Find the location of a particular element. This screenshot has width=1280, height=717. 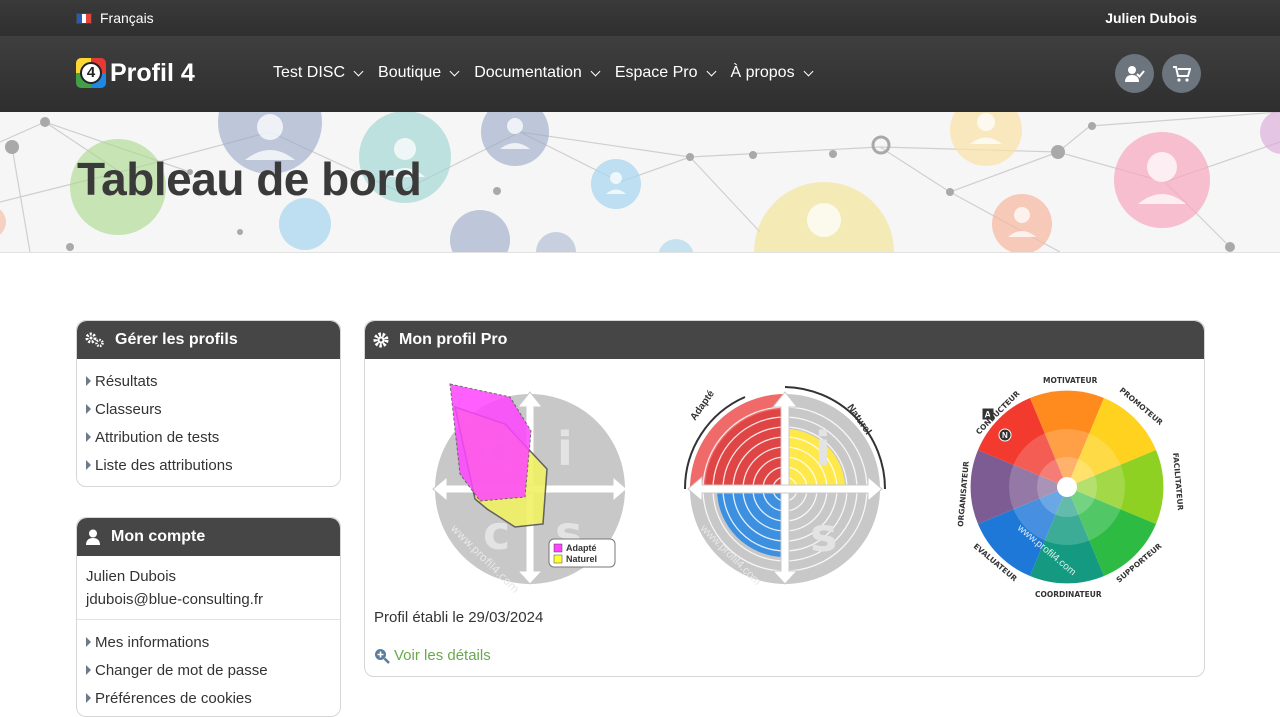

account-button is located at coordinates (1134, 73).